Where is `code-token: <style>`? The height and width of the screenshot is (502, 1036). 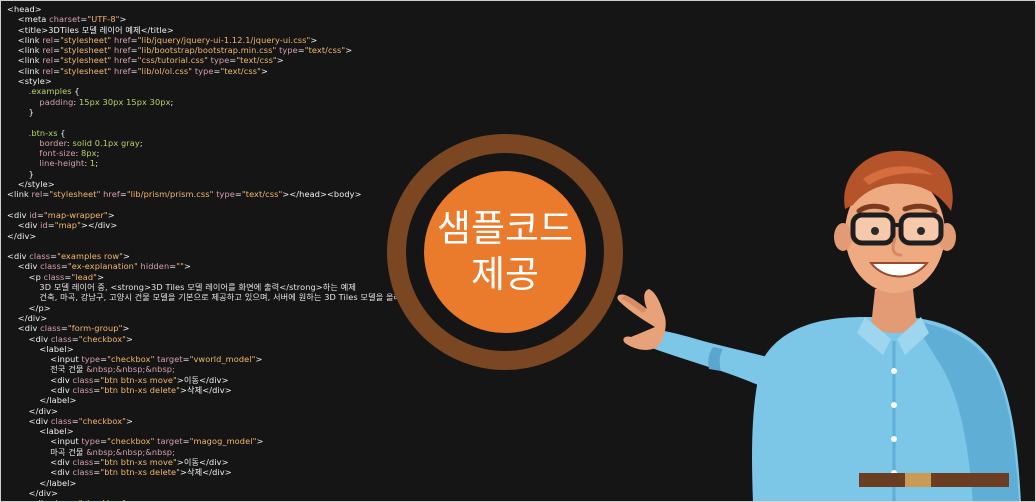
code-token: <style> is located at coordinates (29, 81).